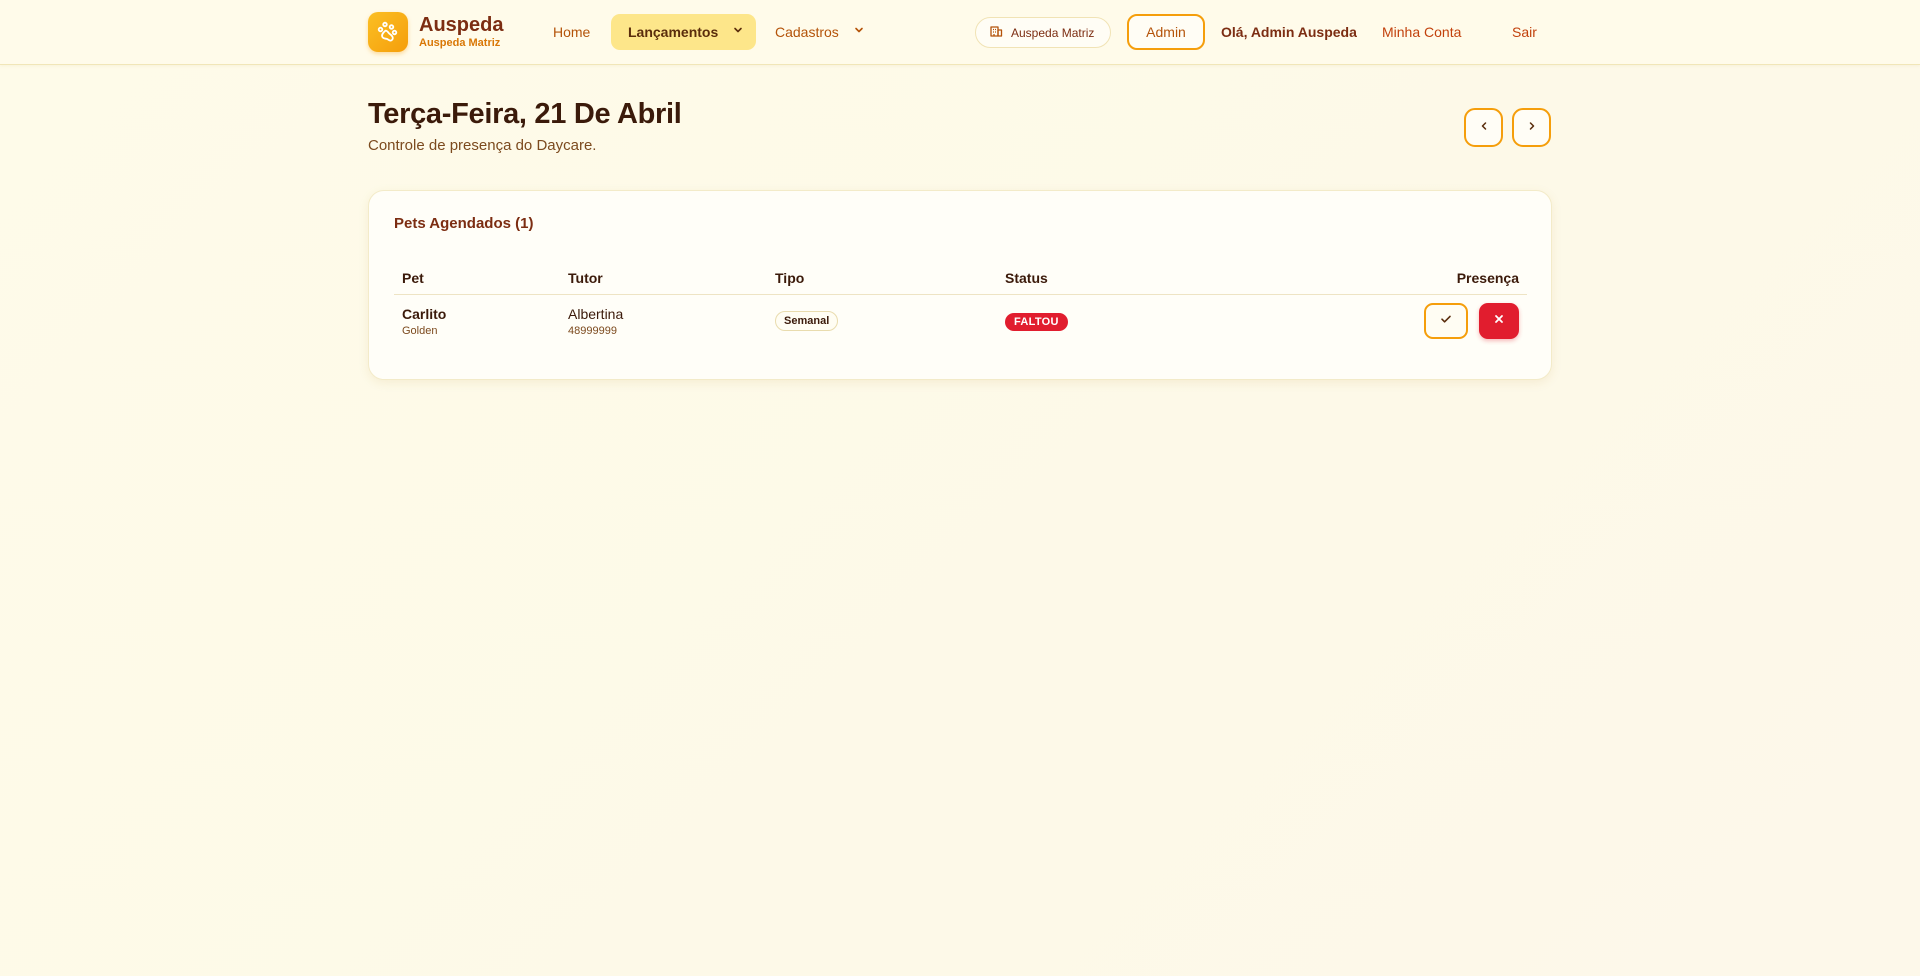 Image resolution: width=1920 pixels, height=976 pixels. I want to click on column-header-type: Tipo, so click(882, 278).